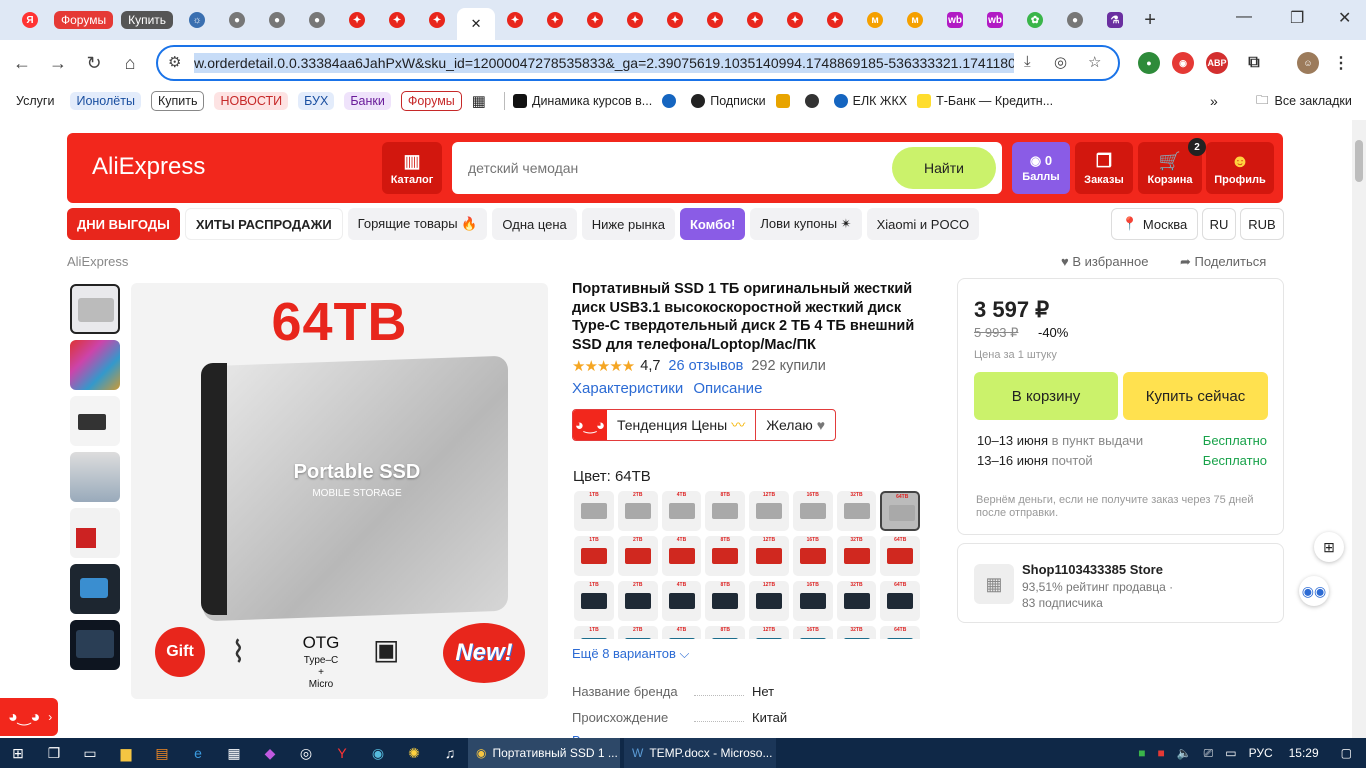 The width and height of the screenshot is (1366, 768). Describe the element at coordinates (174, 62) in the screenshot. I see `site-settings-icon: ⚙` at that location.